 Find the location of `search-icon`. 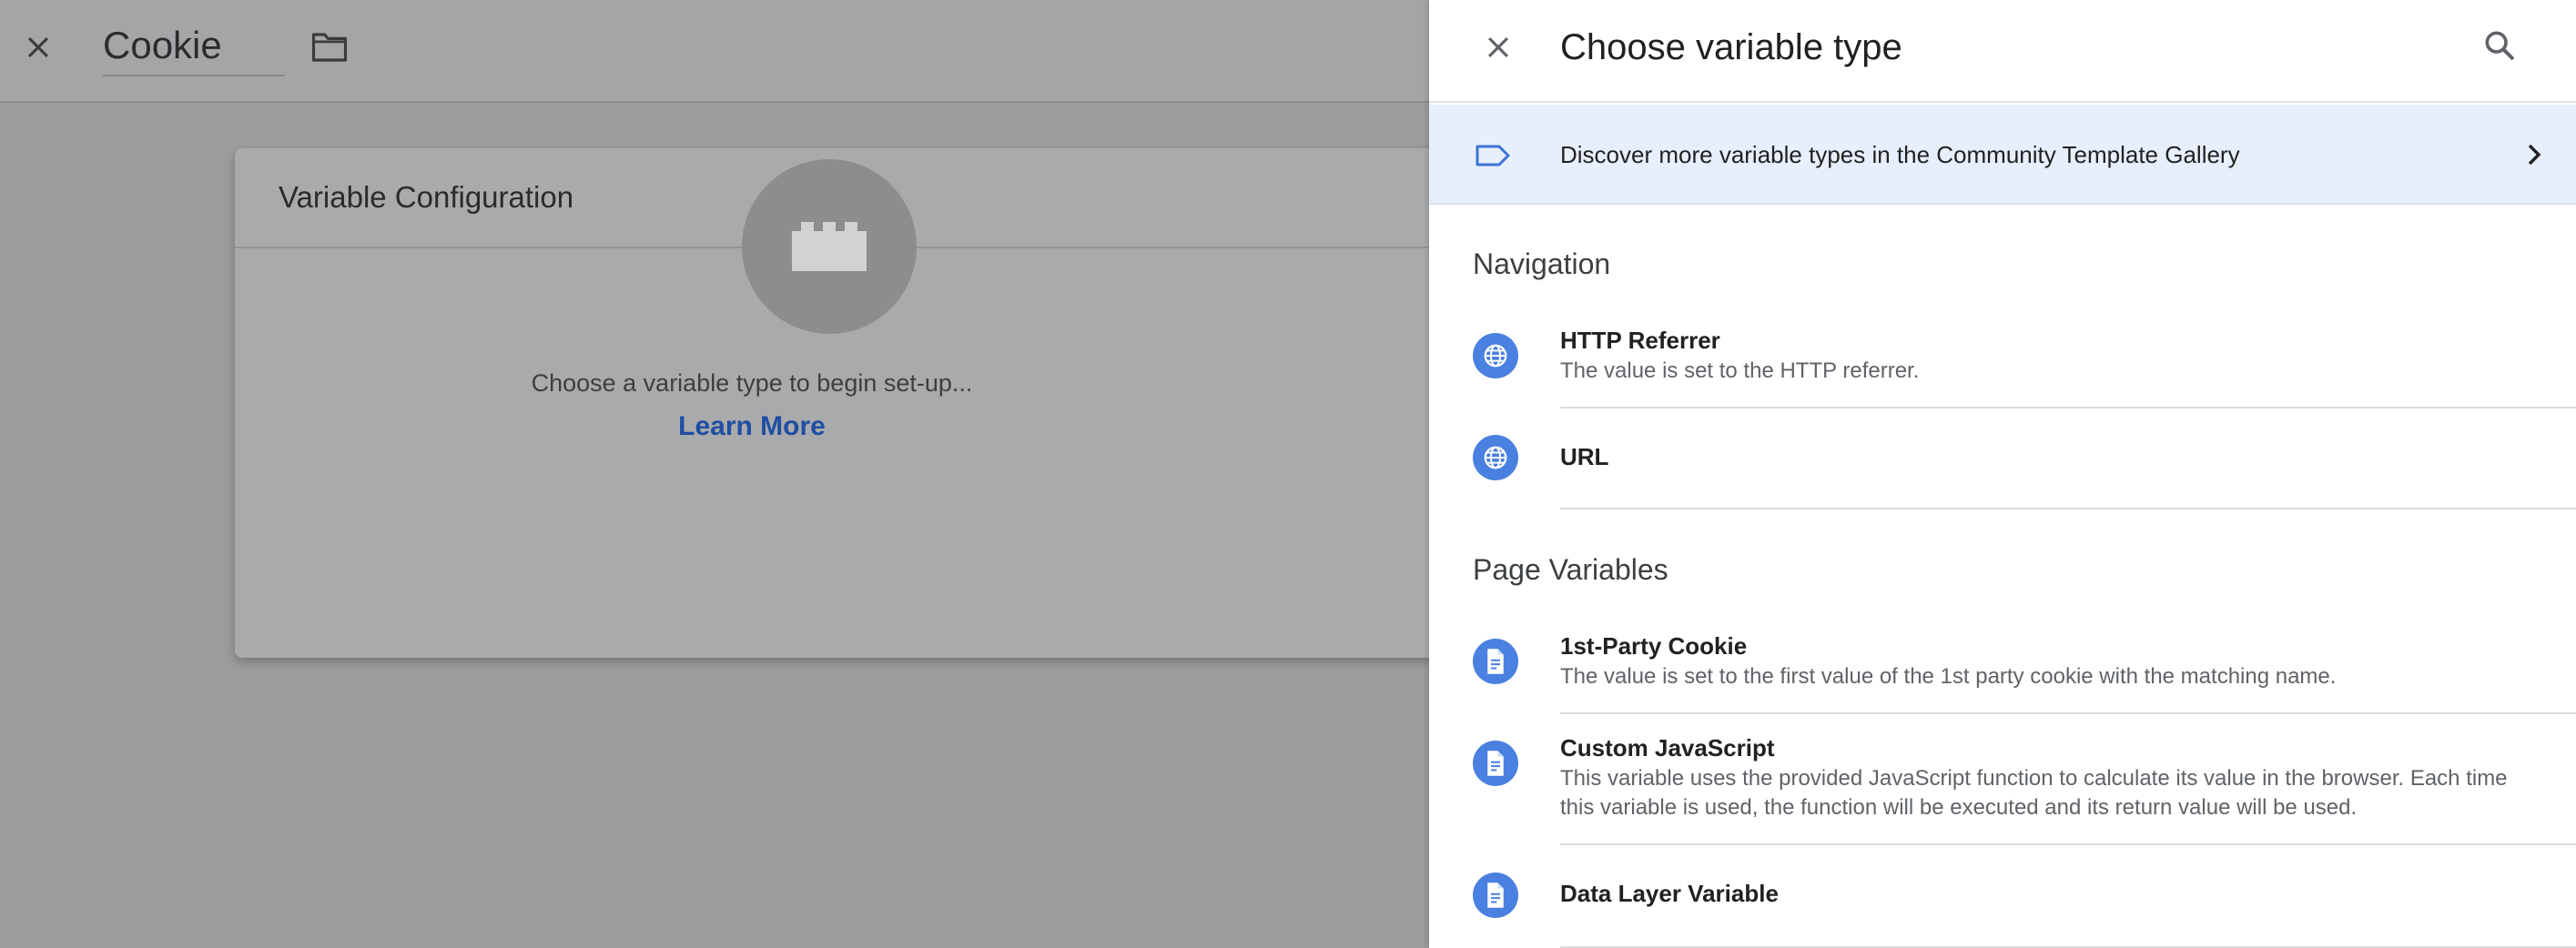

search-icon is located at coordinates (2500, 46).